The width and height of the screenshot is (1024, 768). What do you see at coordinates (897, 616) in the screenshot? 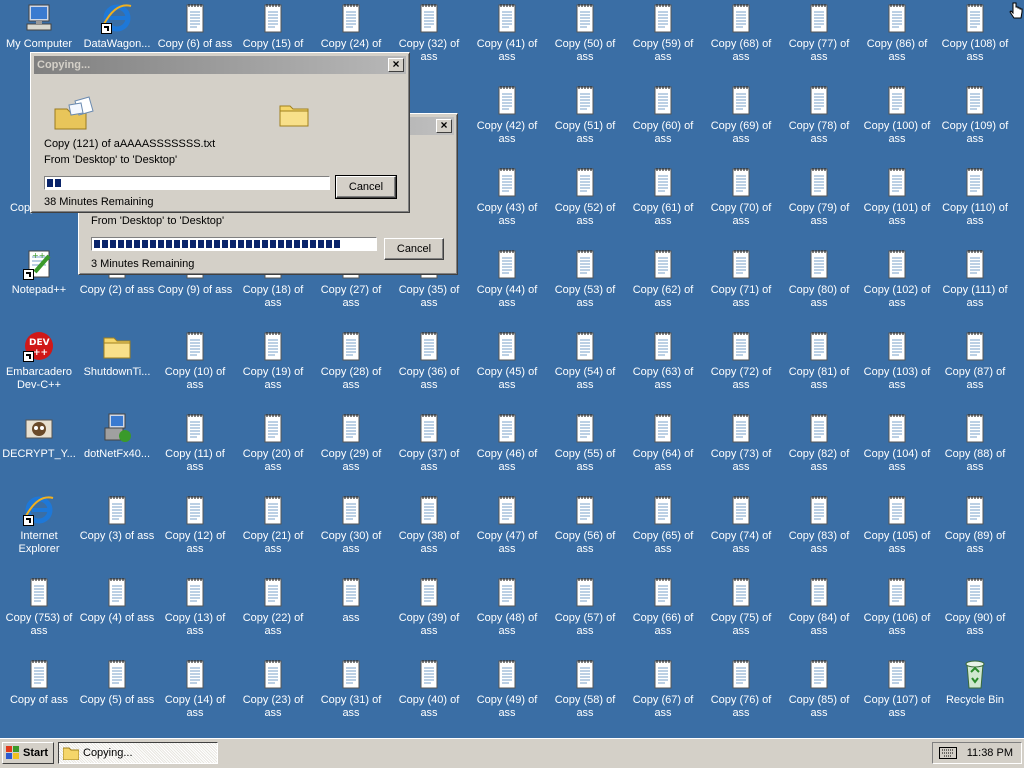
I see `desktop-icon: Copy (106) of ass` at bounding box center [897, 616].